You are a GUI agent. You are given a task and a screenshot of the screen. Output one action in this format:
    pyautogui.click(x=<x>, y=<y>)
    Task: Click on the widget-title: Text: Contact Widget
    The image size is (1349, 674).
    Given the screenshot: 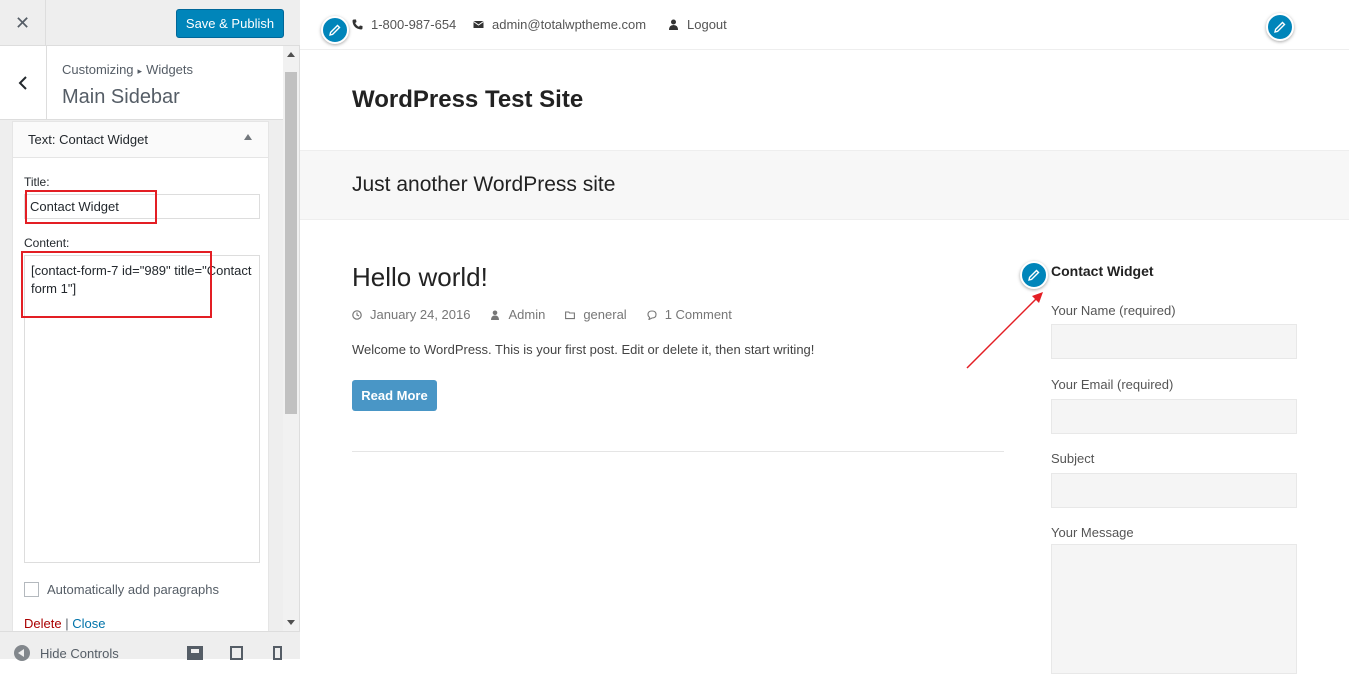 What is the action you would take?
    pyautogui.click(x=88, y=139)
    